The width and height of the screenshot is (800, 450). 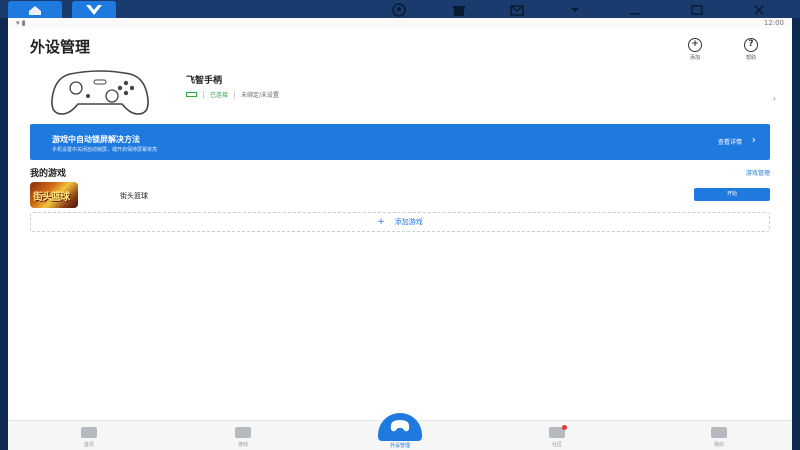 I want to click on status-bar: ▾ ▮ 12:00, so click(x=400, y=23).